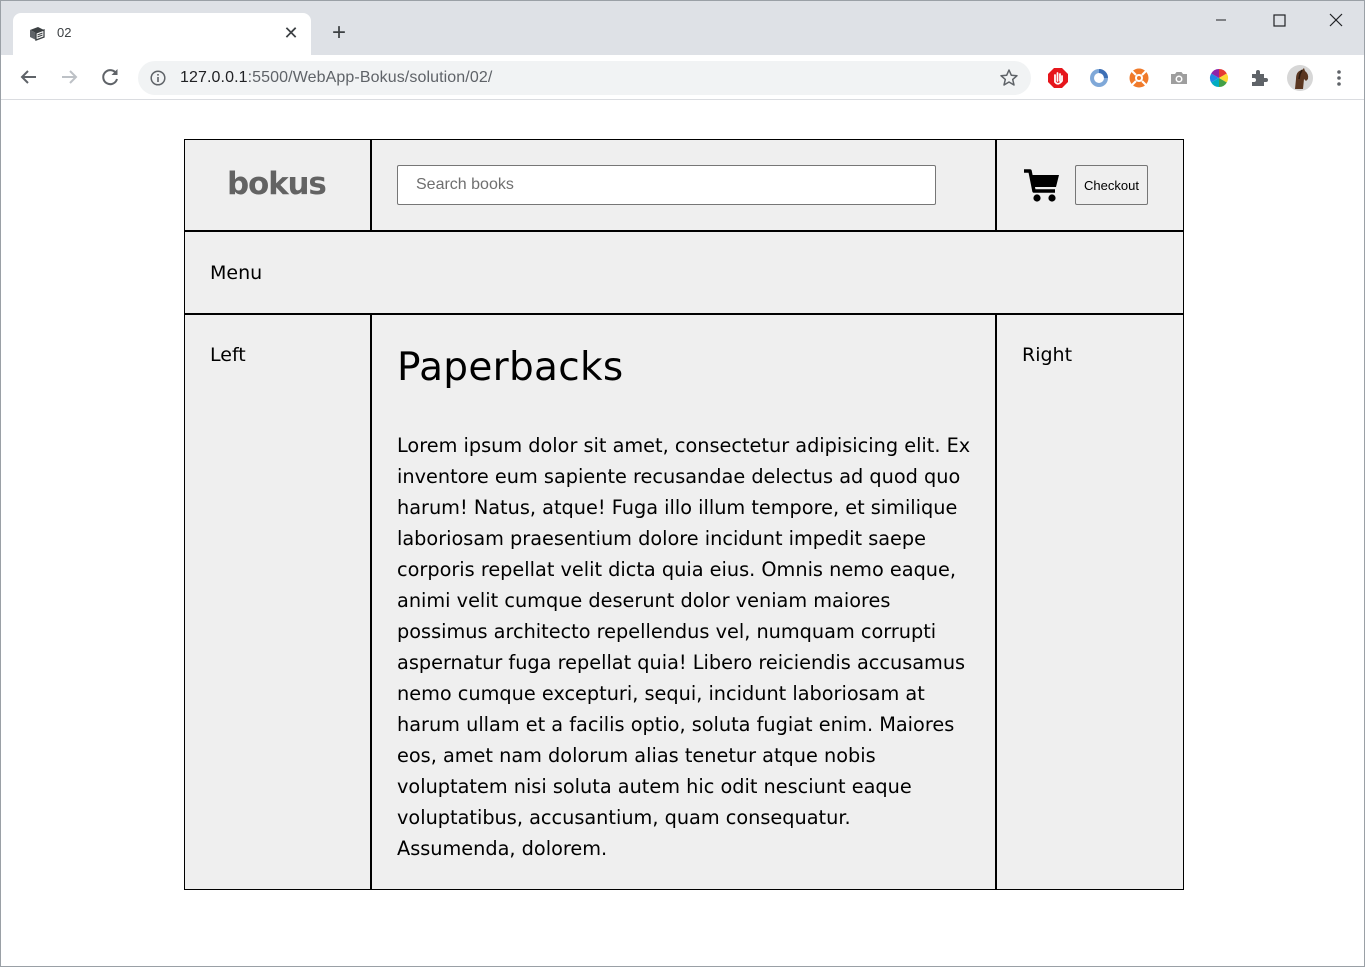 This screenshot has width=1365, height=967. What do you see at coordinates (1111, 185) in the screenshot?
I see `checkout-button: Checkout` at bounding box center [1111, 185].